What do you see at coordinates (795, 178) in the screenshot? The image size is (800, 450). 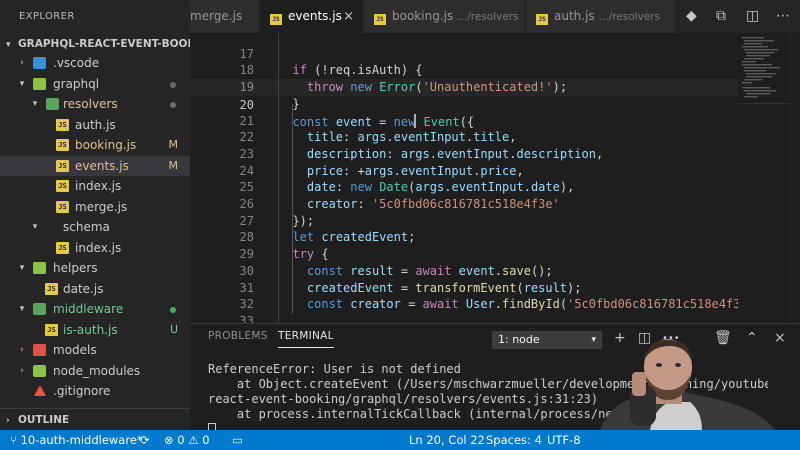 I see `editor-scrollbar` at bounding box center [795, 178].